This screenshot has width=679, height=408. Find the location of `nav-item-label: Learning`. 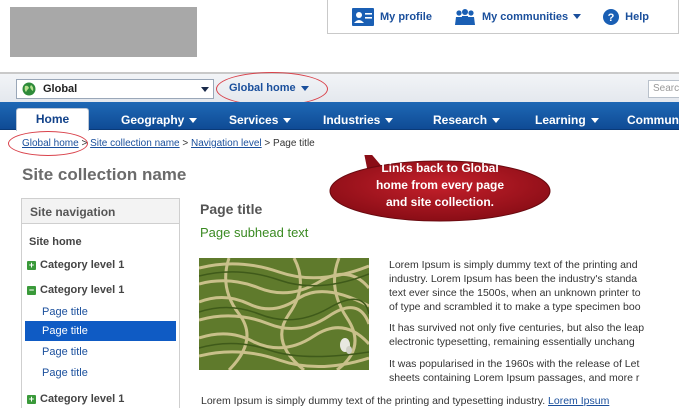

nav-item-label: Learning is located at coordinates (560, 120).